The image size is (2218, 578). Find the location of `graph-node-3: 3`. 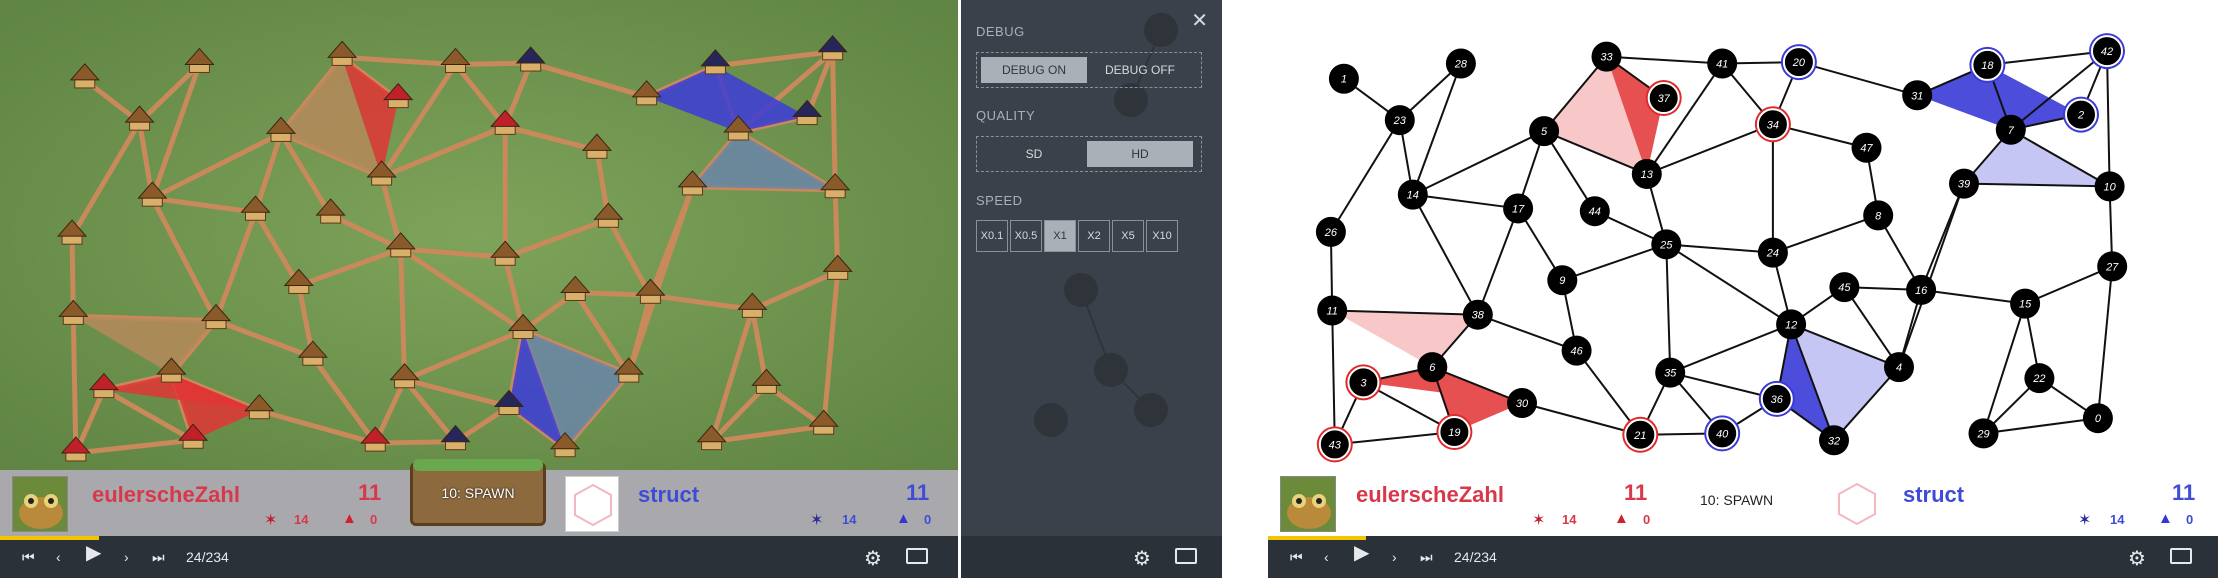

graph-node-3: 3 is located at coordinates (1363, 382).